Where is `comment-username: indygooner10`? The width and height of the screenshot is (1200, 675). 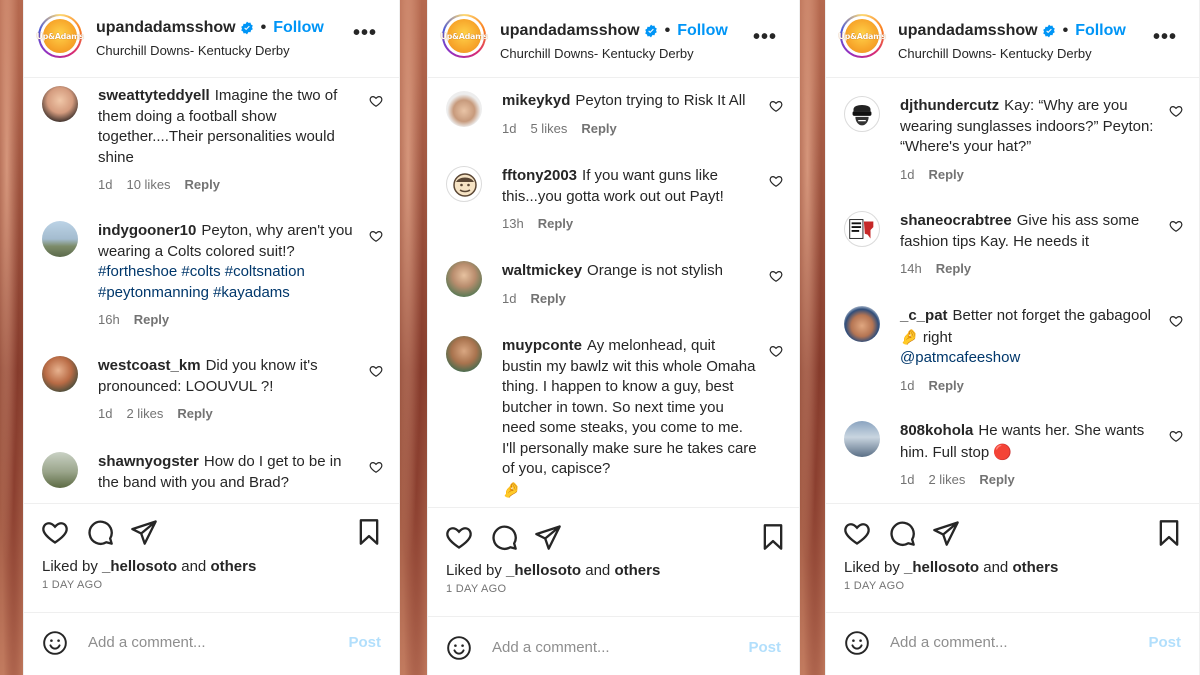
comment-username: indygooner10 is located at coordinates (147, 230).